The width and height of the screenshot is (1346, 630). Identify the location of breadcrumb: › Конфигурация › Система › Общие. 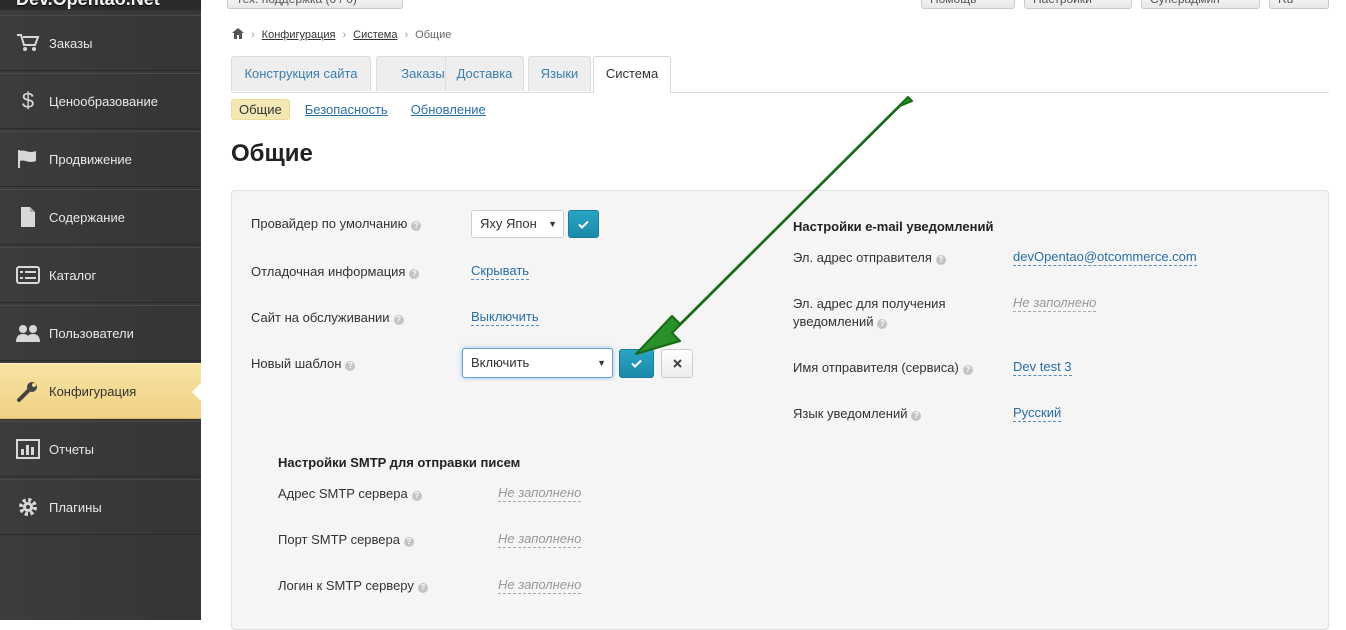
(341, 35).